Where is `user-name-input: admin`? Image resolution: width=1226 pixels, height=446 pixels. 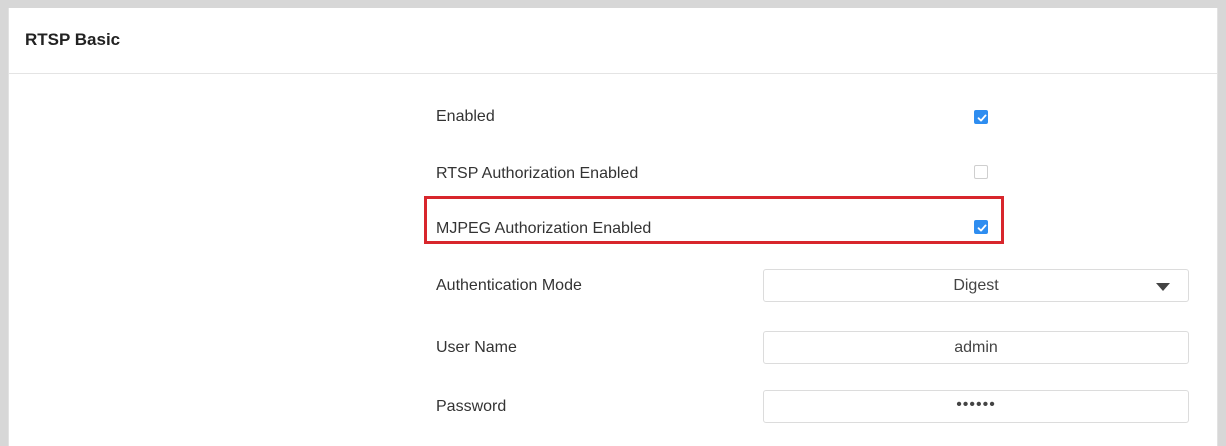
user-name-input: admin is located at coordinates (976, 347).